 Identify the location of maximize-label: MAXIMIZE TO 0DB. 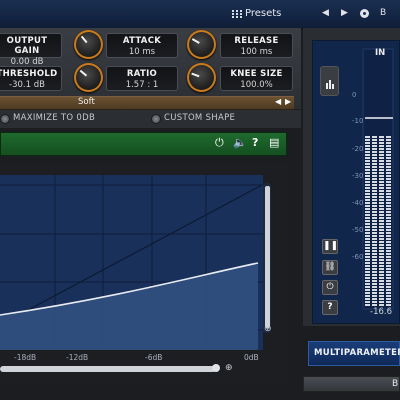
(54, 118).